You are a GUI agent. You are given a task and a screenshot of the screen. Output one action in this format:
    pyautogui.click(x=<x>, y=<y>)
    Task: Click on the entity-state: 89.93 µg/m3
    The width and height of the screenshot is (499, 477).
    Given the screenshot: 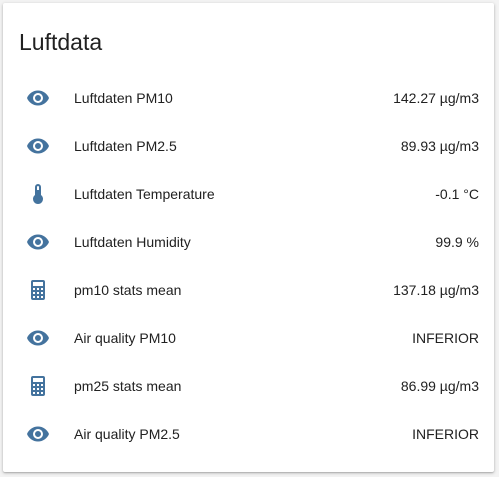 What is the action you would take?
    pyautogui.click(x=439, y=146)
    